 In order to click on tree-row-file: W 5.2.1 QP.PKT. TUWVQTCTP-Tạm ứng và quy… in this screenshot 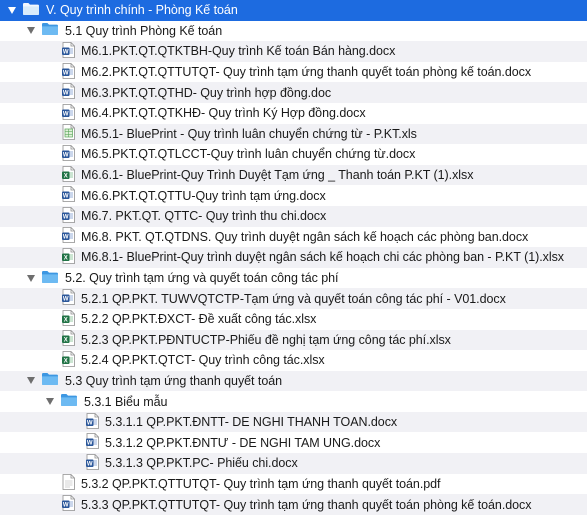, I will do `click(293, 298)`.